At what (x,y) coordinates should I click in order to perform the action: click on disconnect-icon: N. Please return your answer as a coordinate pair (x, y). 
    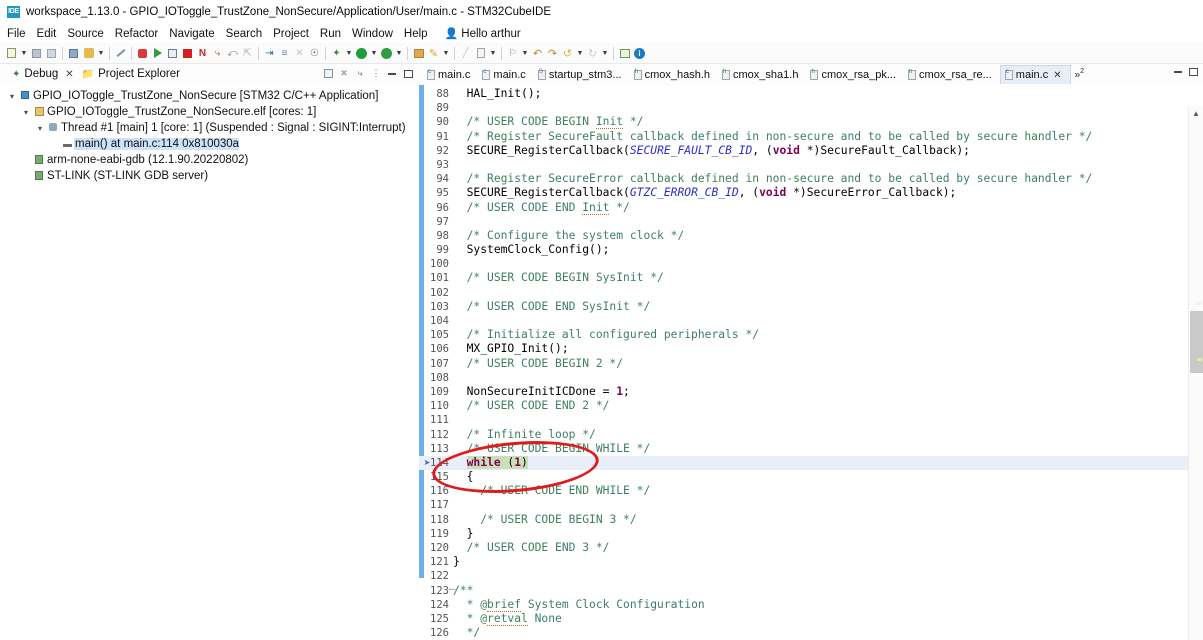
    Looking at the image, I should click on (202, 53).